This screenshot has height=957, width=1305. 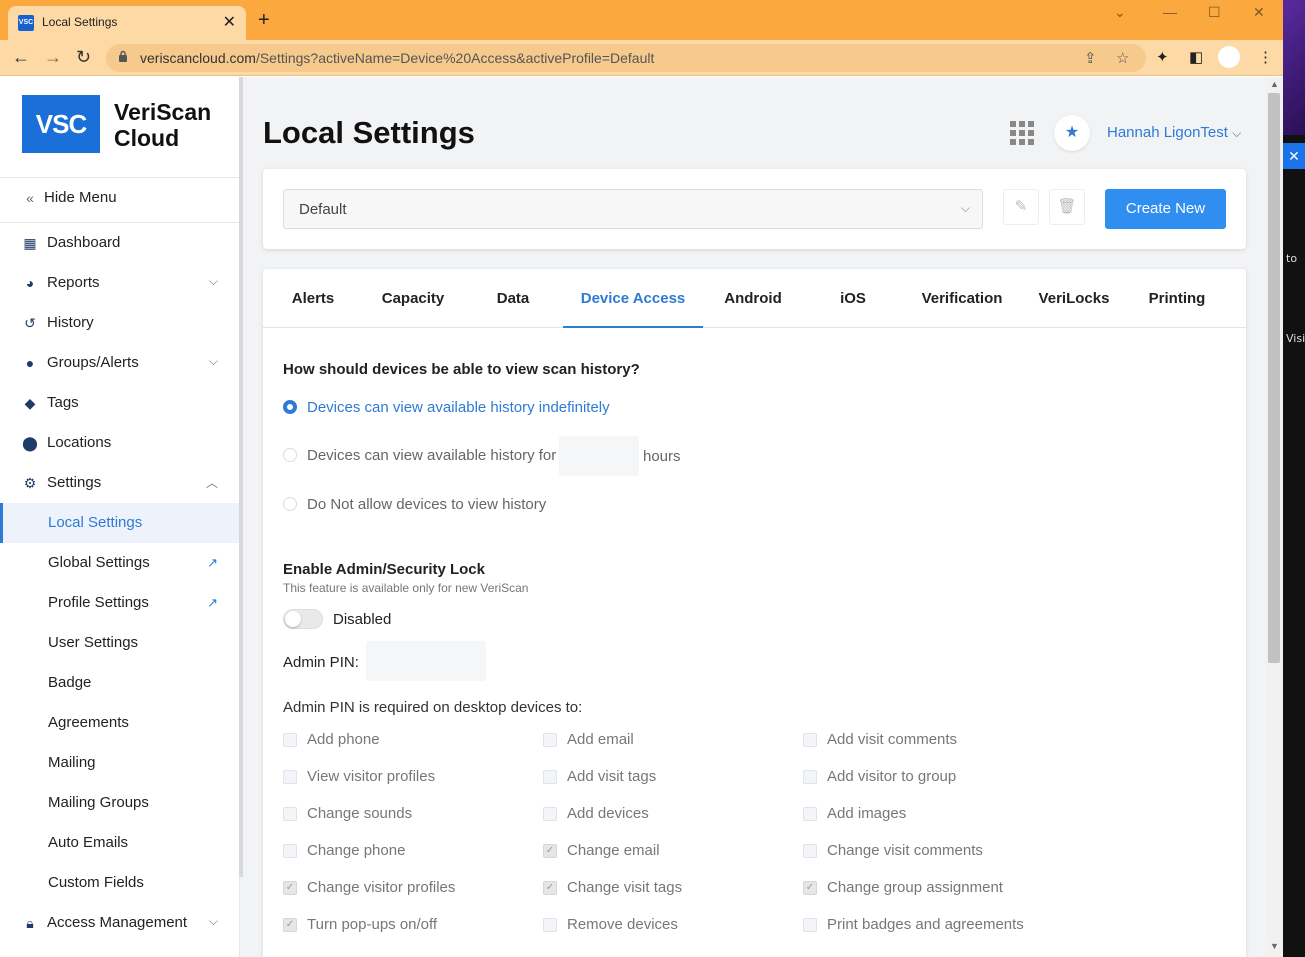 I want to click on page-scrollbar: ▲ ▼, so click(x=1274, y=517).